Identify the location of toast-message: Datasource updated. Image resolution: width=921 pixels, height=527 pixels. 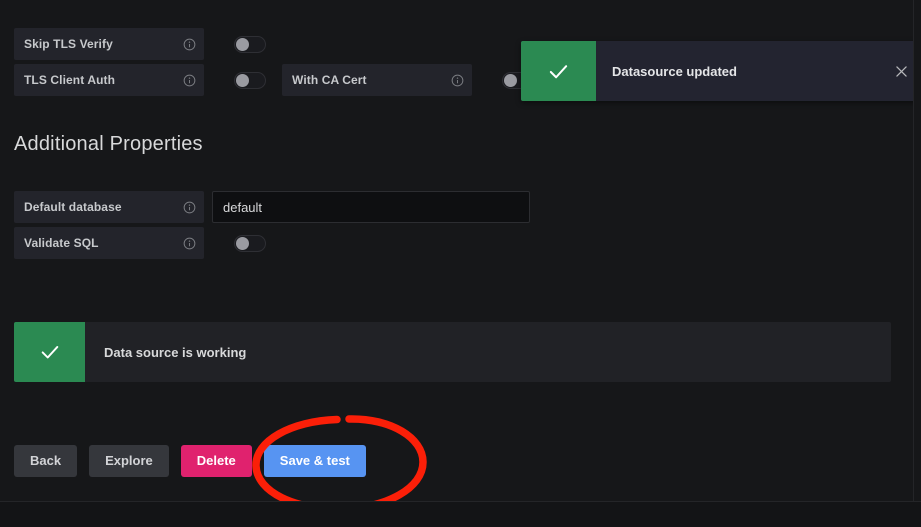
(674, 71).